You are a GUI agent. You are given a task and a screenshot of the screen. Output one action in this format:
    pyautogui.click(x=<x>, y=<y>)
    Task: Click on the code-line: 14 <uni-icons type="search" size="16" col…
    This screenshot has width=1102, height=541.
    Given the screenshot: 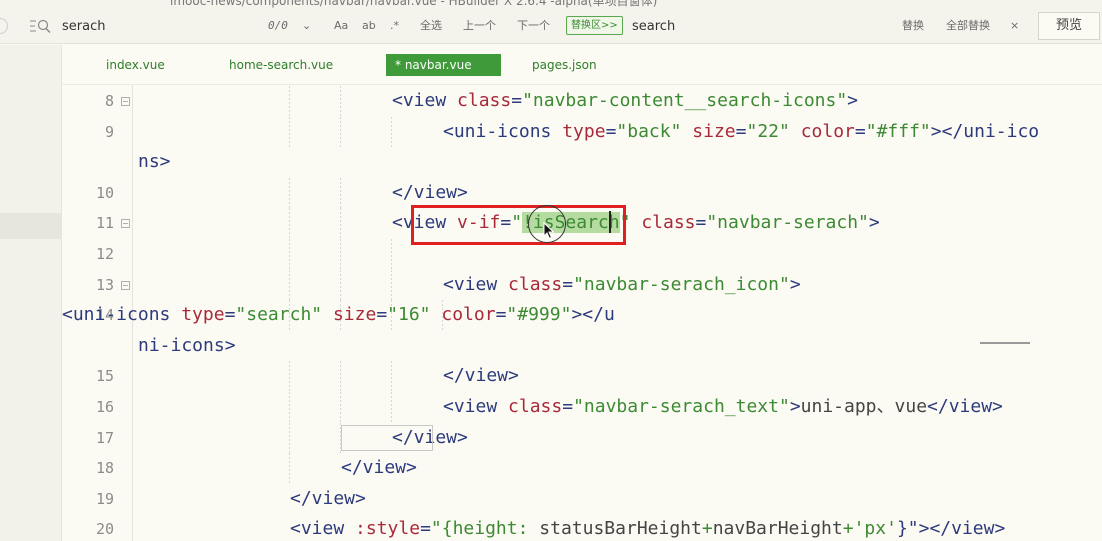 What is the action you would take?
    pyautogui.click(x=582, y=315)
    